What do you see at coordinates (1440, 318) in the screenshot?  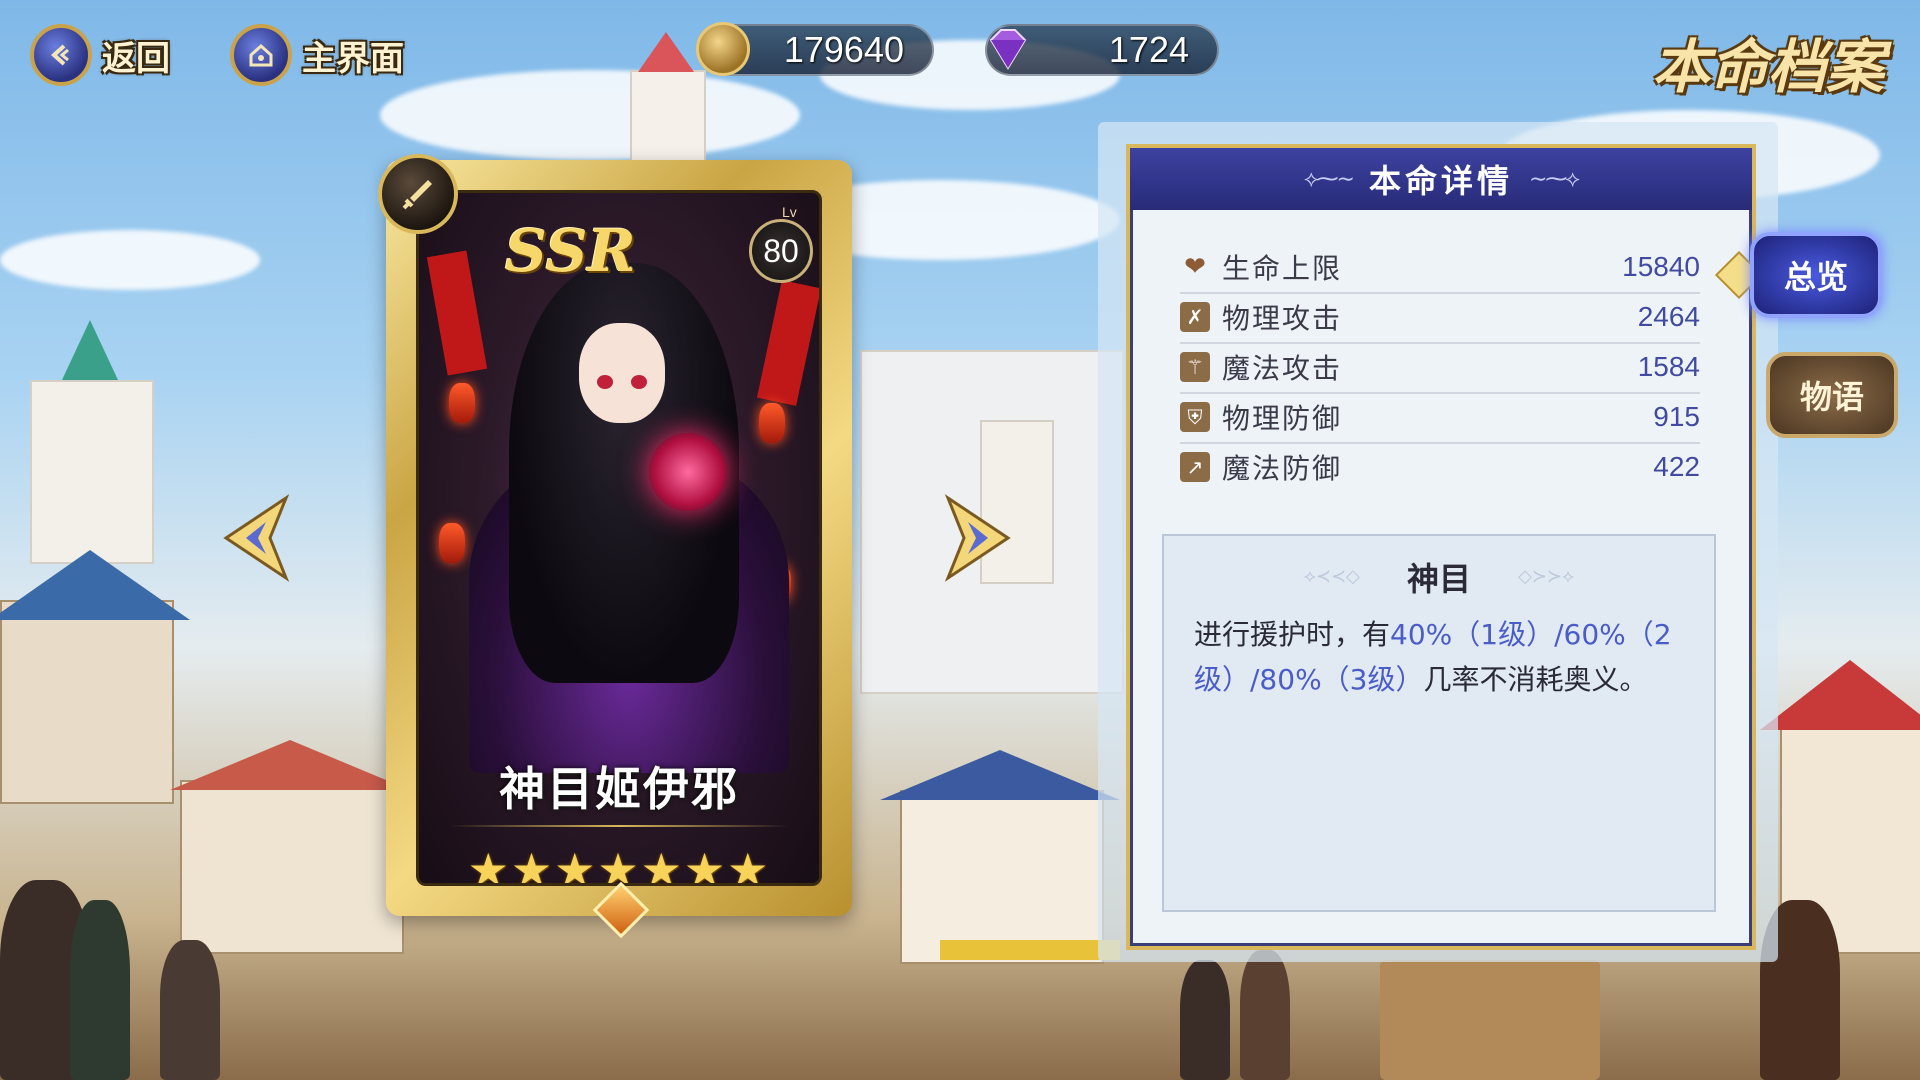 I see `stat-row-physical-attack: ✗ 物理攻击 2464` at bounding box center [1440, 318].